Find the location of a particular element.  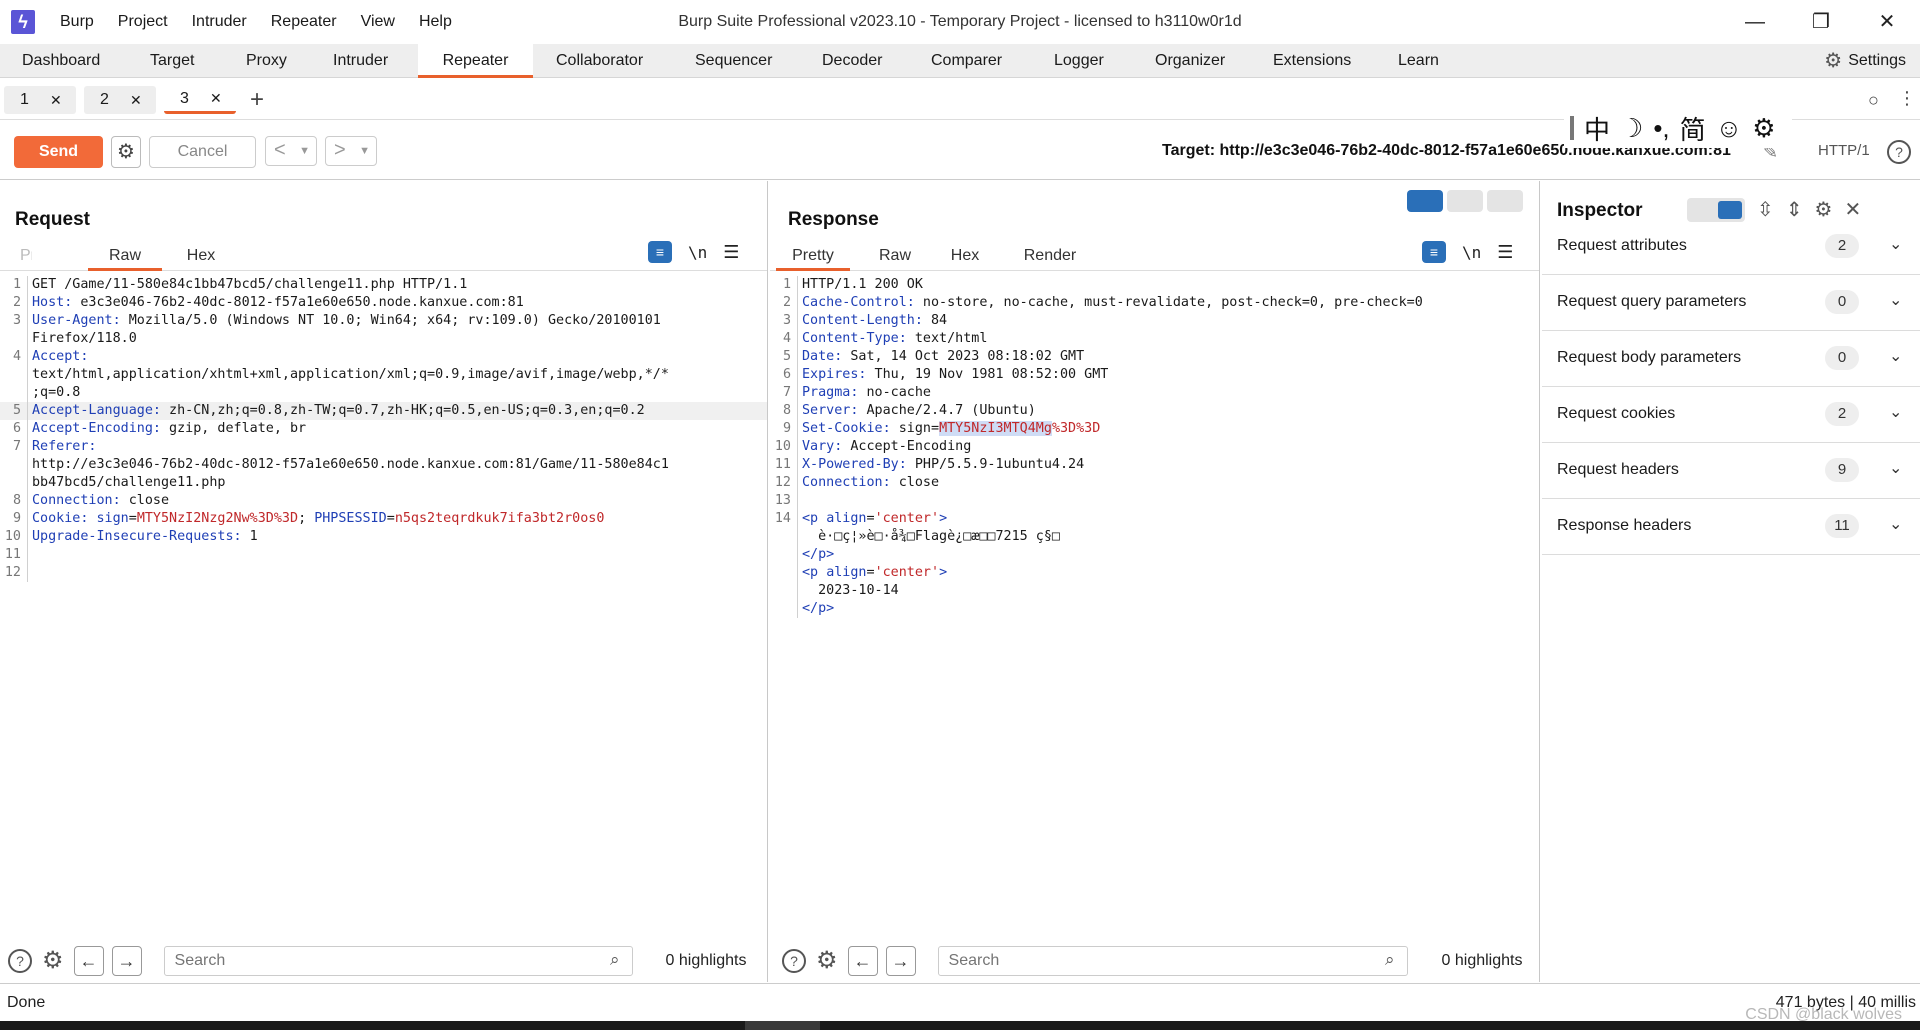

menu-help: Help is located at coordinates (435, 22).